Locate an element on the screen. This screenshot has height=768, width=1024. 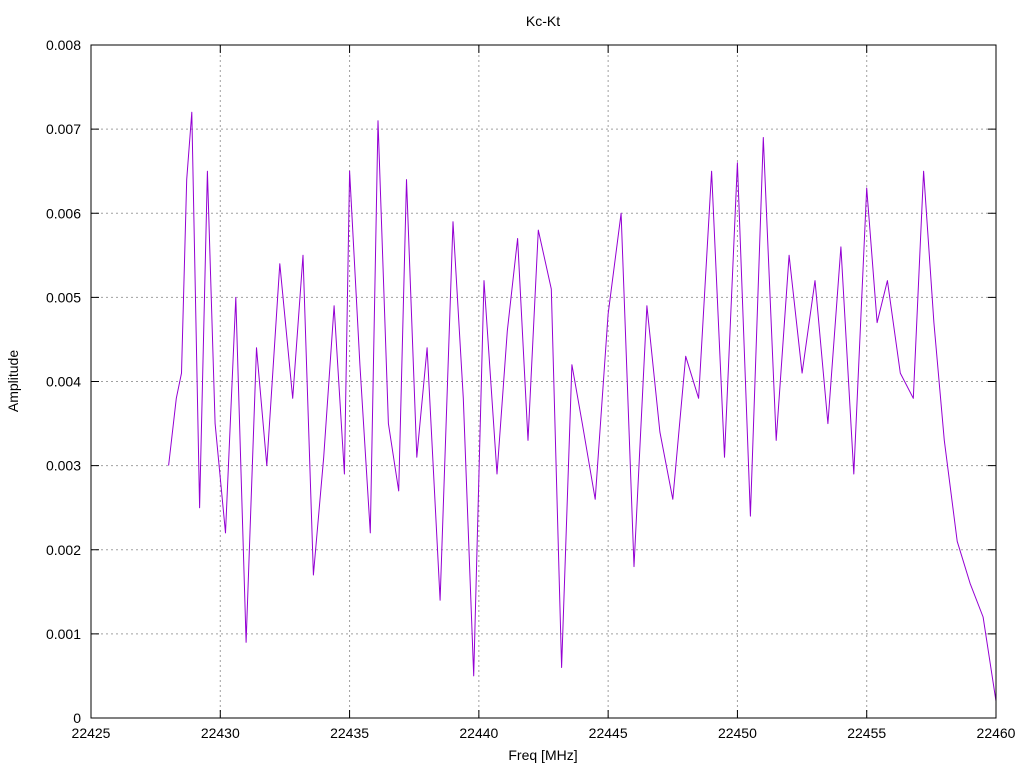
y-axis-label: Amplitude is located at coordinates (13, 381).